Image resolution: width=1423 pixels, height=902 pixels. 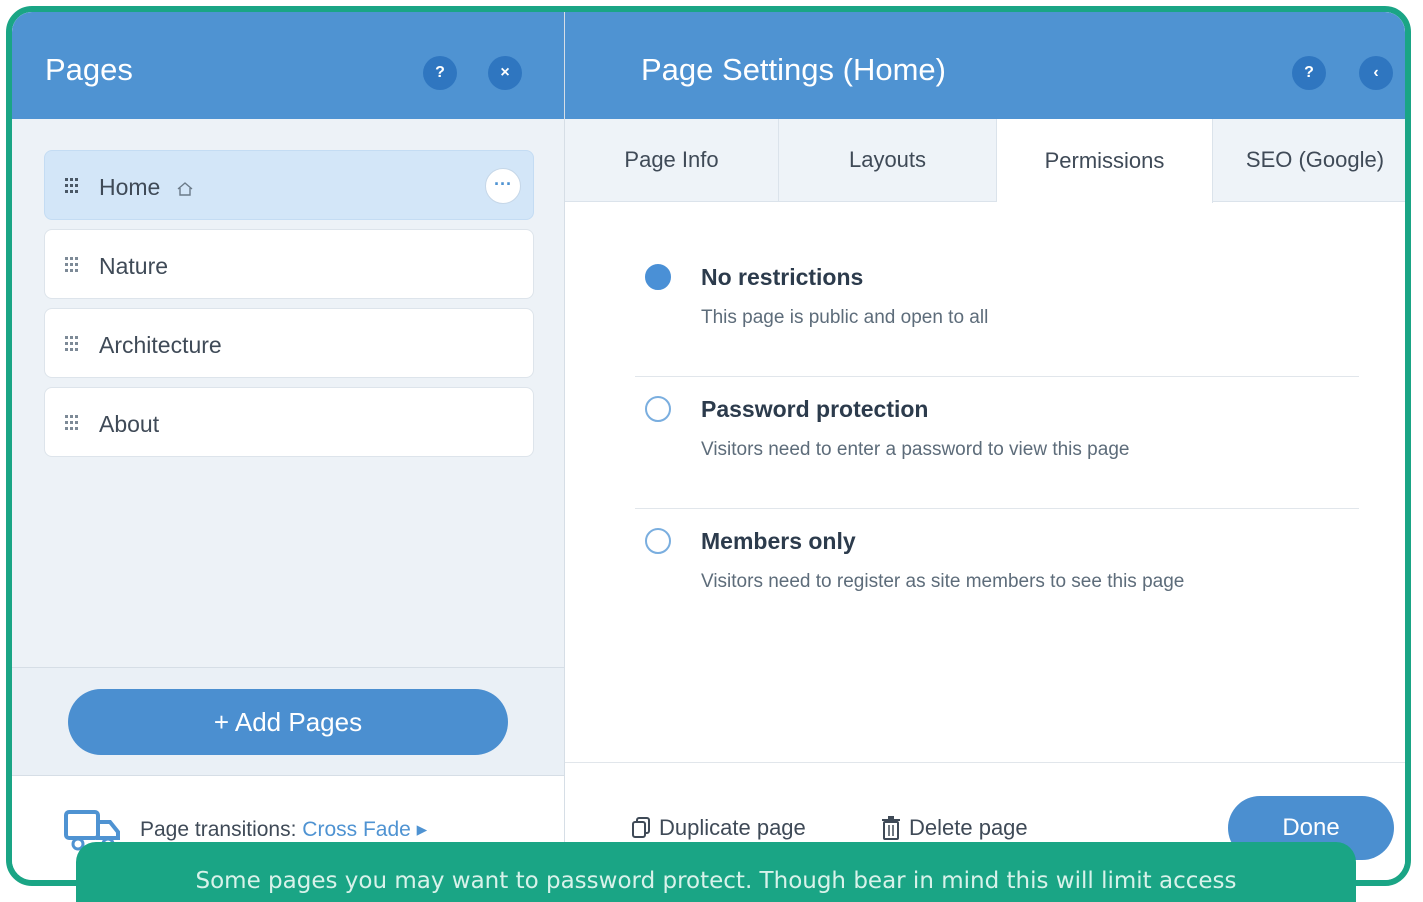 I want to click on radio-password-protection, so click(x=658, y=409).